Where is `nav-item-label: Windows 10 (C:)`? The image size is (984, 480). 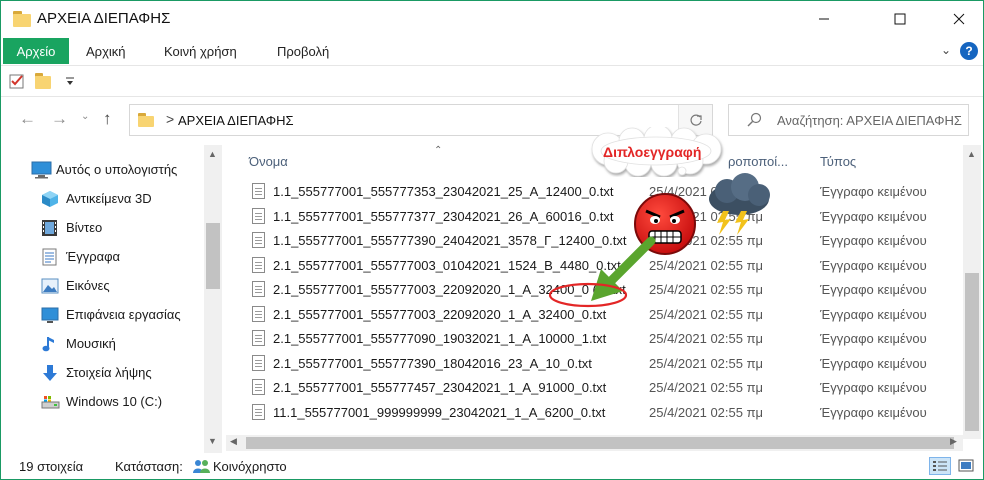
nav-item-label: Windows 10 (C:) is located at coordinates (114, 401).